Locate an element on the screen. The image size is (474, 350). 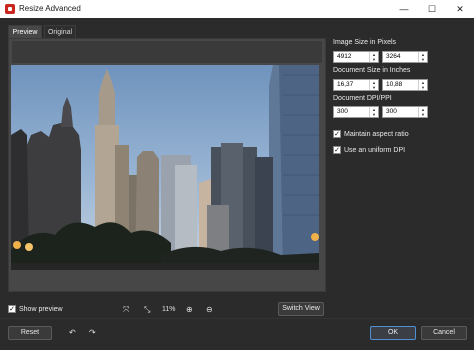
inch-width-spinner: ▲ ▼ is located at coordinates (373, 85).